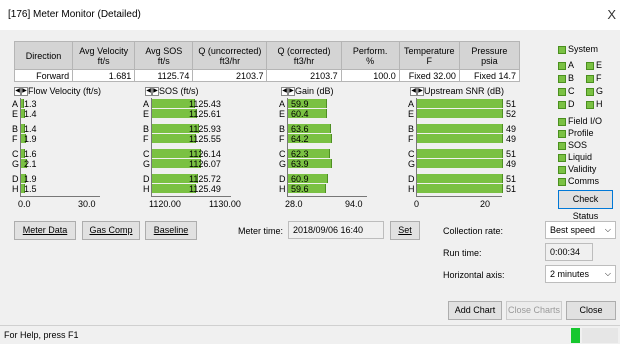  I want to click on chart-header: ◀ ▶Upstream SNR (dB), so click(457, 91).